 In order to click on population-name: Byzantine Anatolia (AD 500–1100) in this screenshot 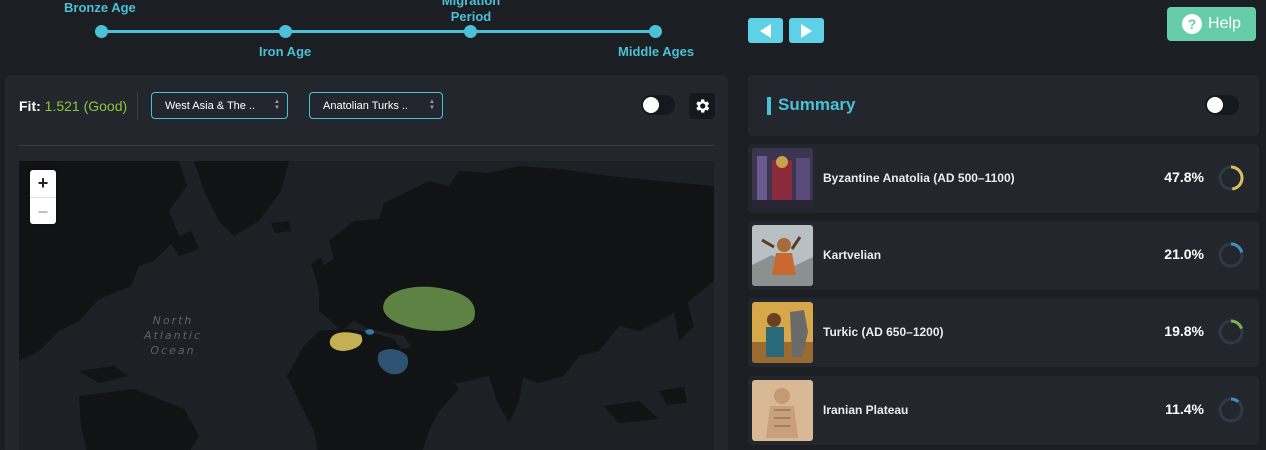, I will do `click(919, 178)`.